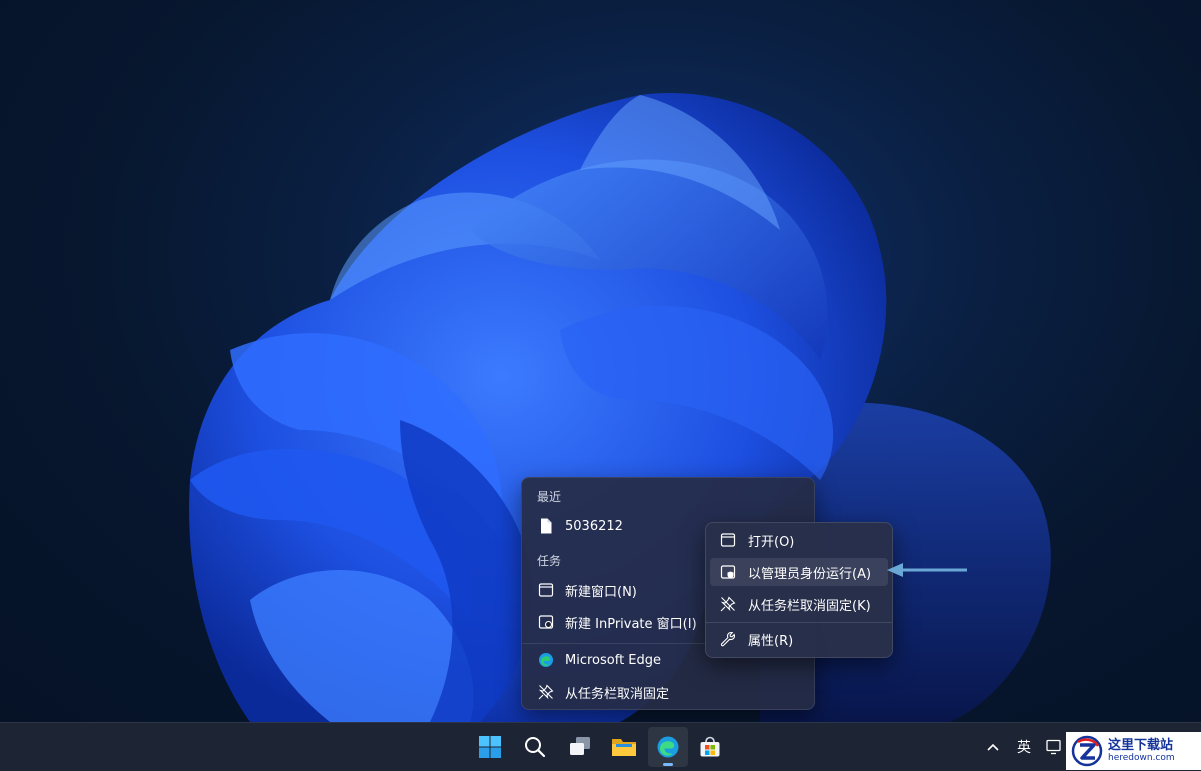  Describe the element at coordinates (631, 624) in the screenshot. I see `new-inprivate-window-label: 新建 InPrivate 窗口(I)` at that location.